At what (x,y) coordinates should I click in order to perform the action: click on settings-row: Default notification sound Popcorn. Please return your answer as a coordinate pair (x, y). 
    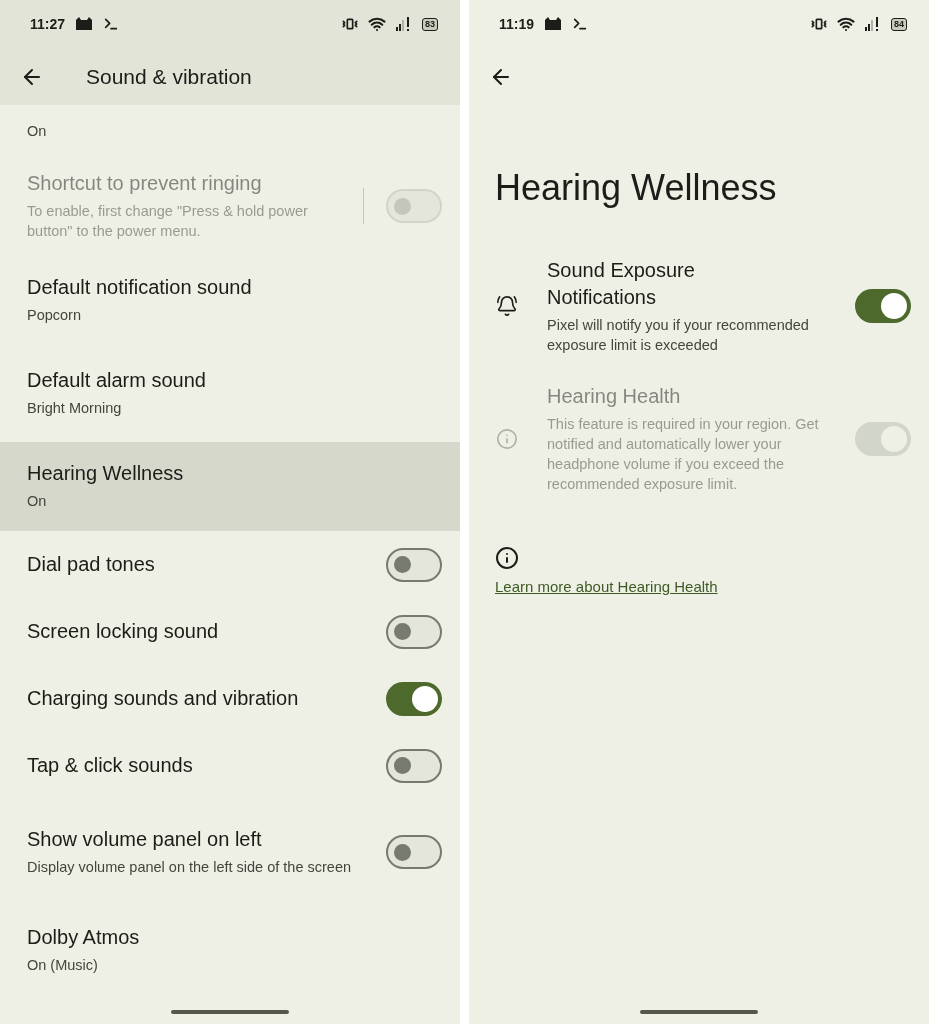
    Looking at the image, I should click on (230, 300).